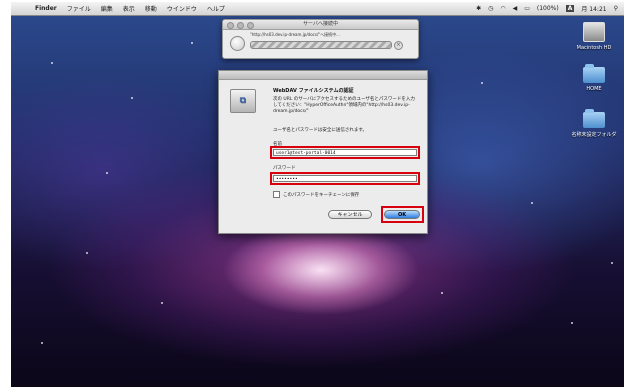 This screenshot has height=389, width=635. I want to click on desktop-icon-label: HOME, so click(594, 89).